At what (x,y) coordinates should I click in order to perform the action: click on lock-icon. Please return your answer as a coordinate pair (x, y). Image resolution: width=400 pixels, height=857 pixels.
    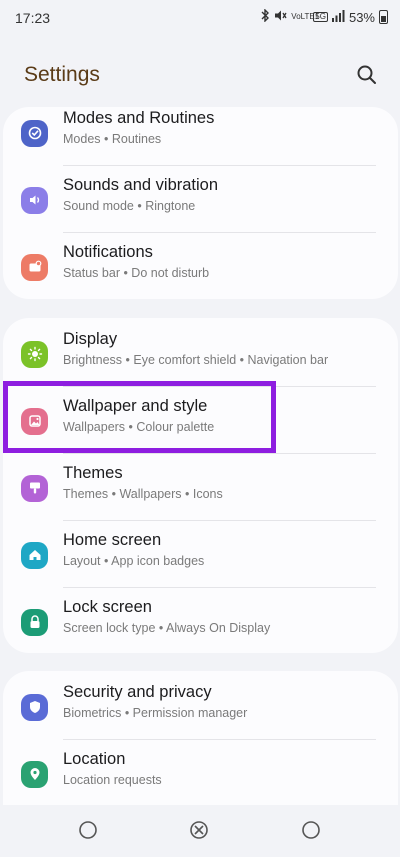
    Looking at the image, I should click on (34, 622).